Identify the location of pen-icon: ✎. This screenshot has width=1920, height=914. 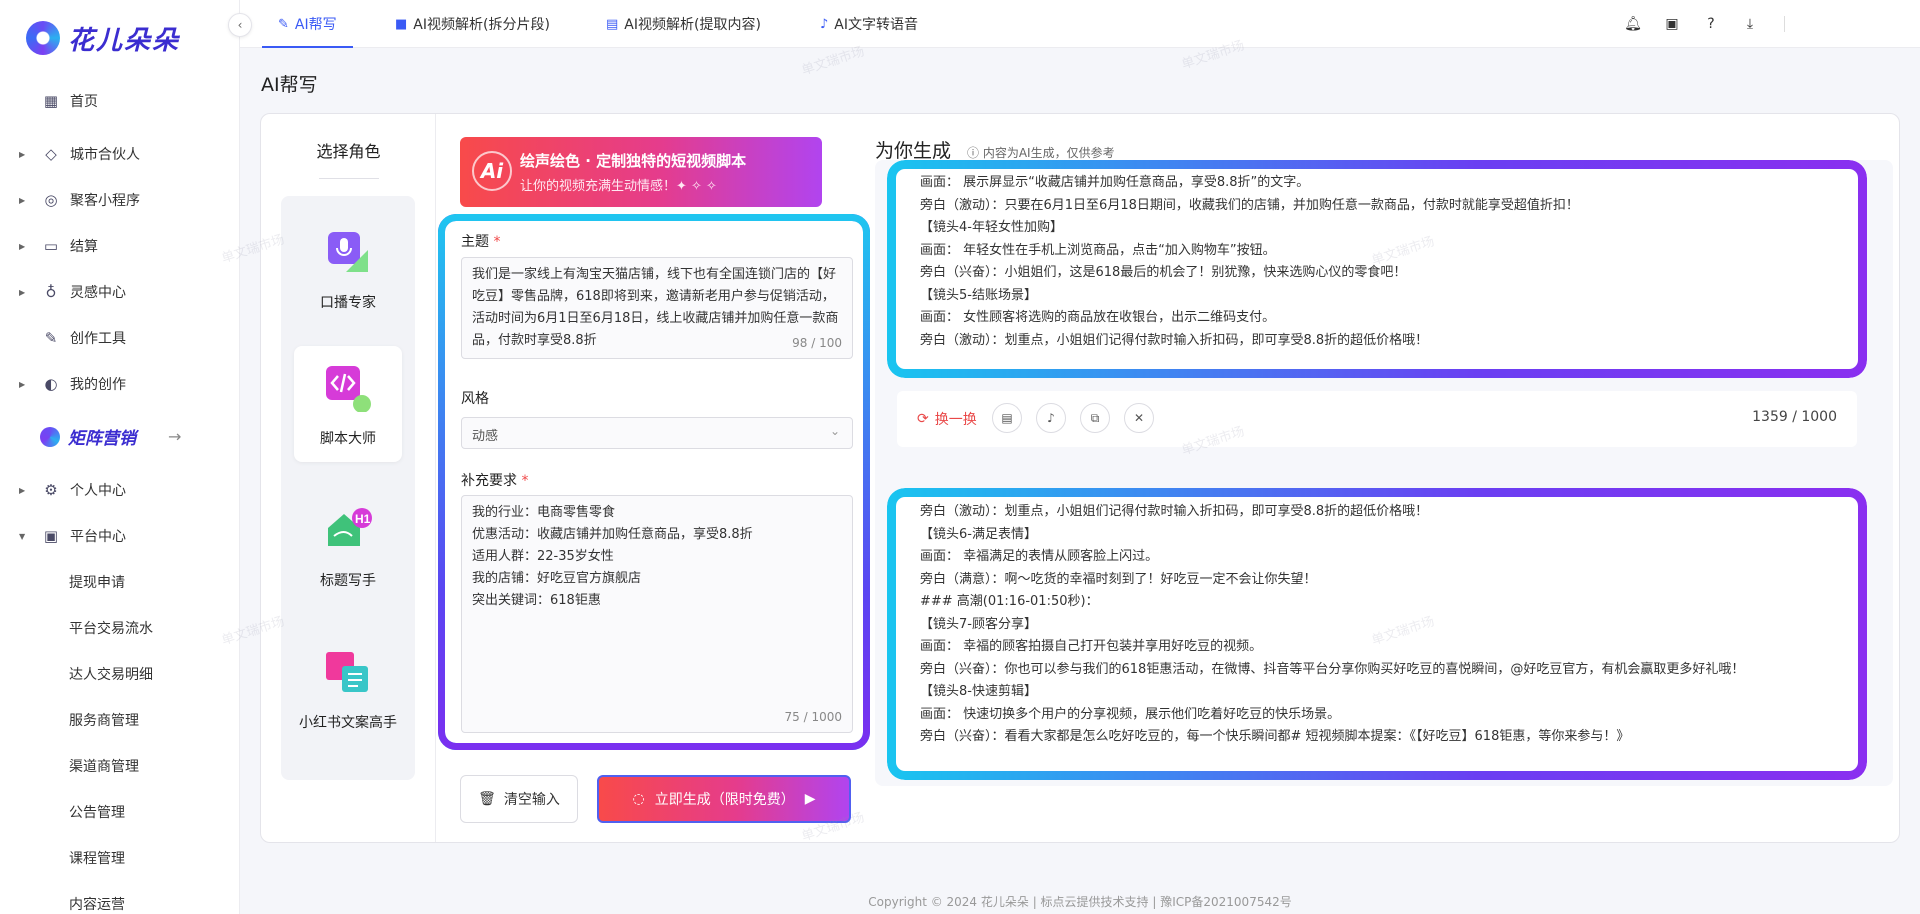
(283, 24).